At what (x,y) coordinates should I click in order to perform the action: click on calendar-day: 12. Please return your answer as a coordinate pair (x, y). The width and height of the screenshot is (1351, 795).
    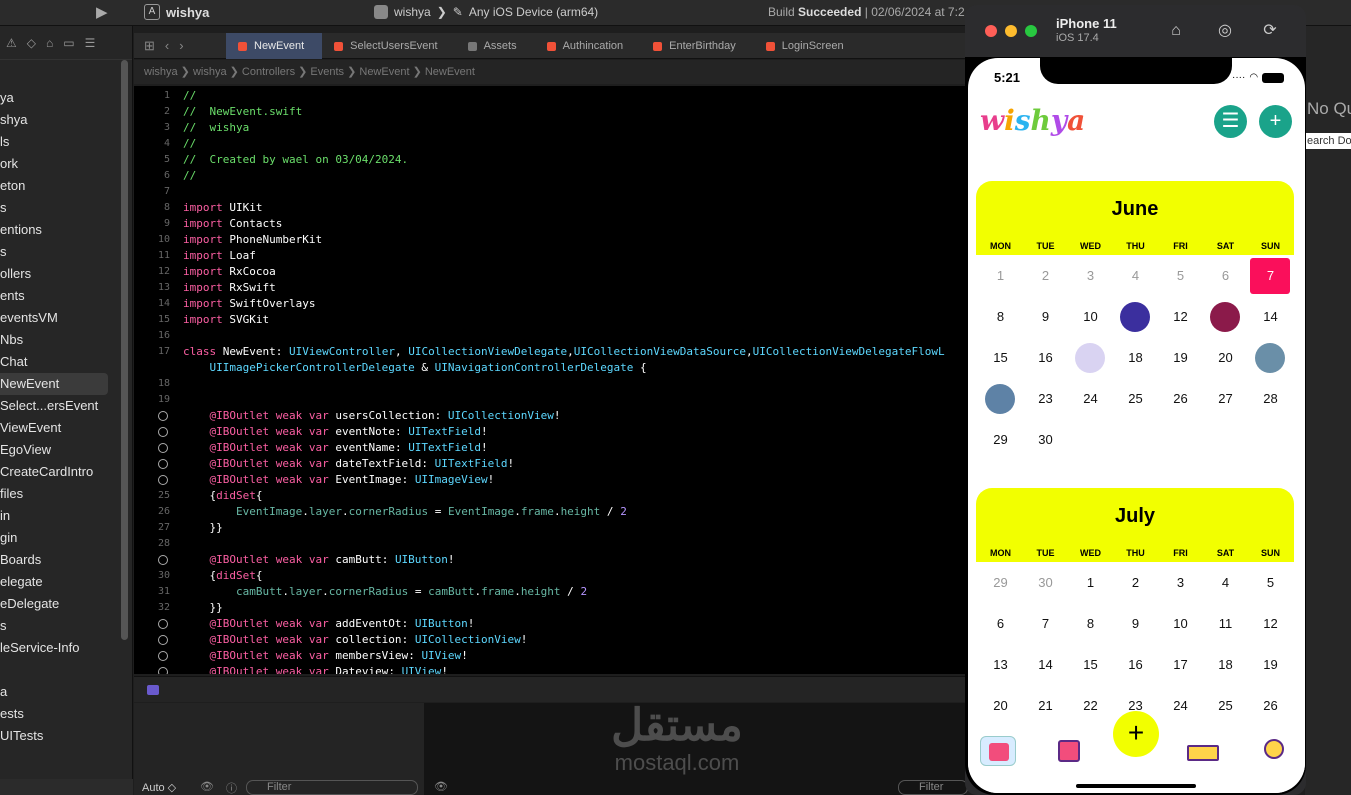
    Looking at the image, I should click on (1180, 317).